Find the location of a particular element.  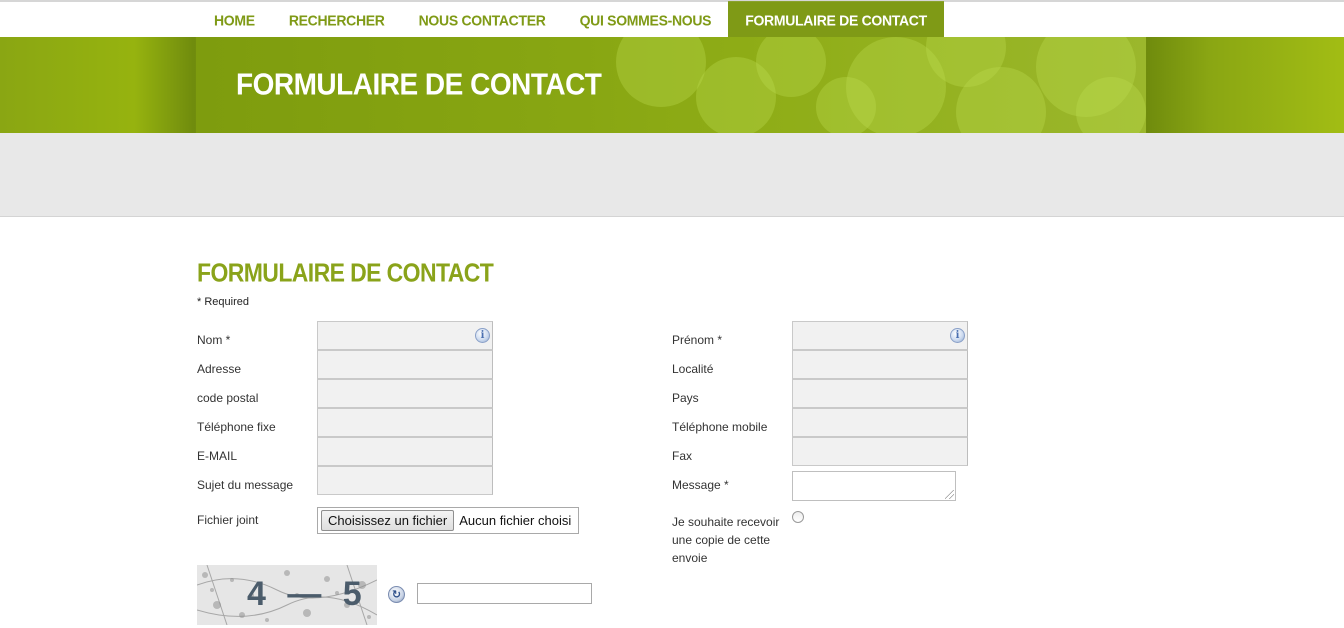

nav-home: HOME is located at coordinates (234, 19).